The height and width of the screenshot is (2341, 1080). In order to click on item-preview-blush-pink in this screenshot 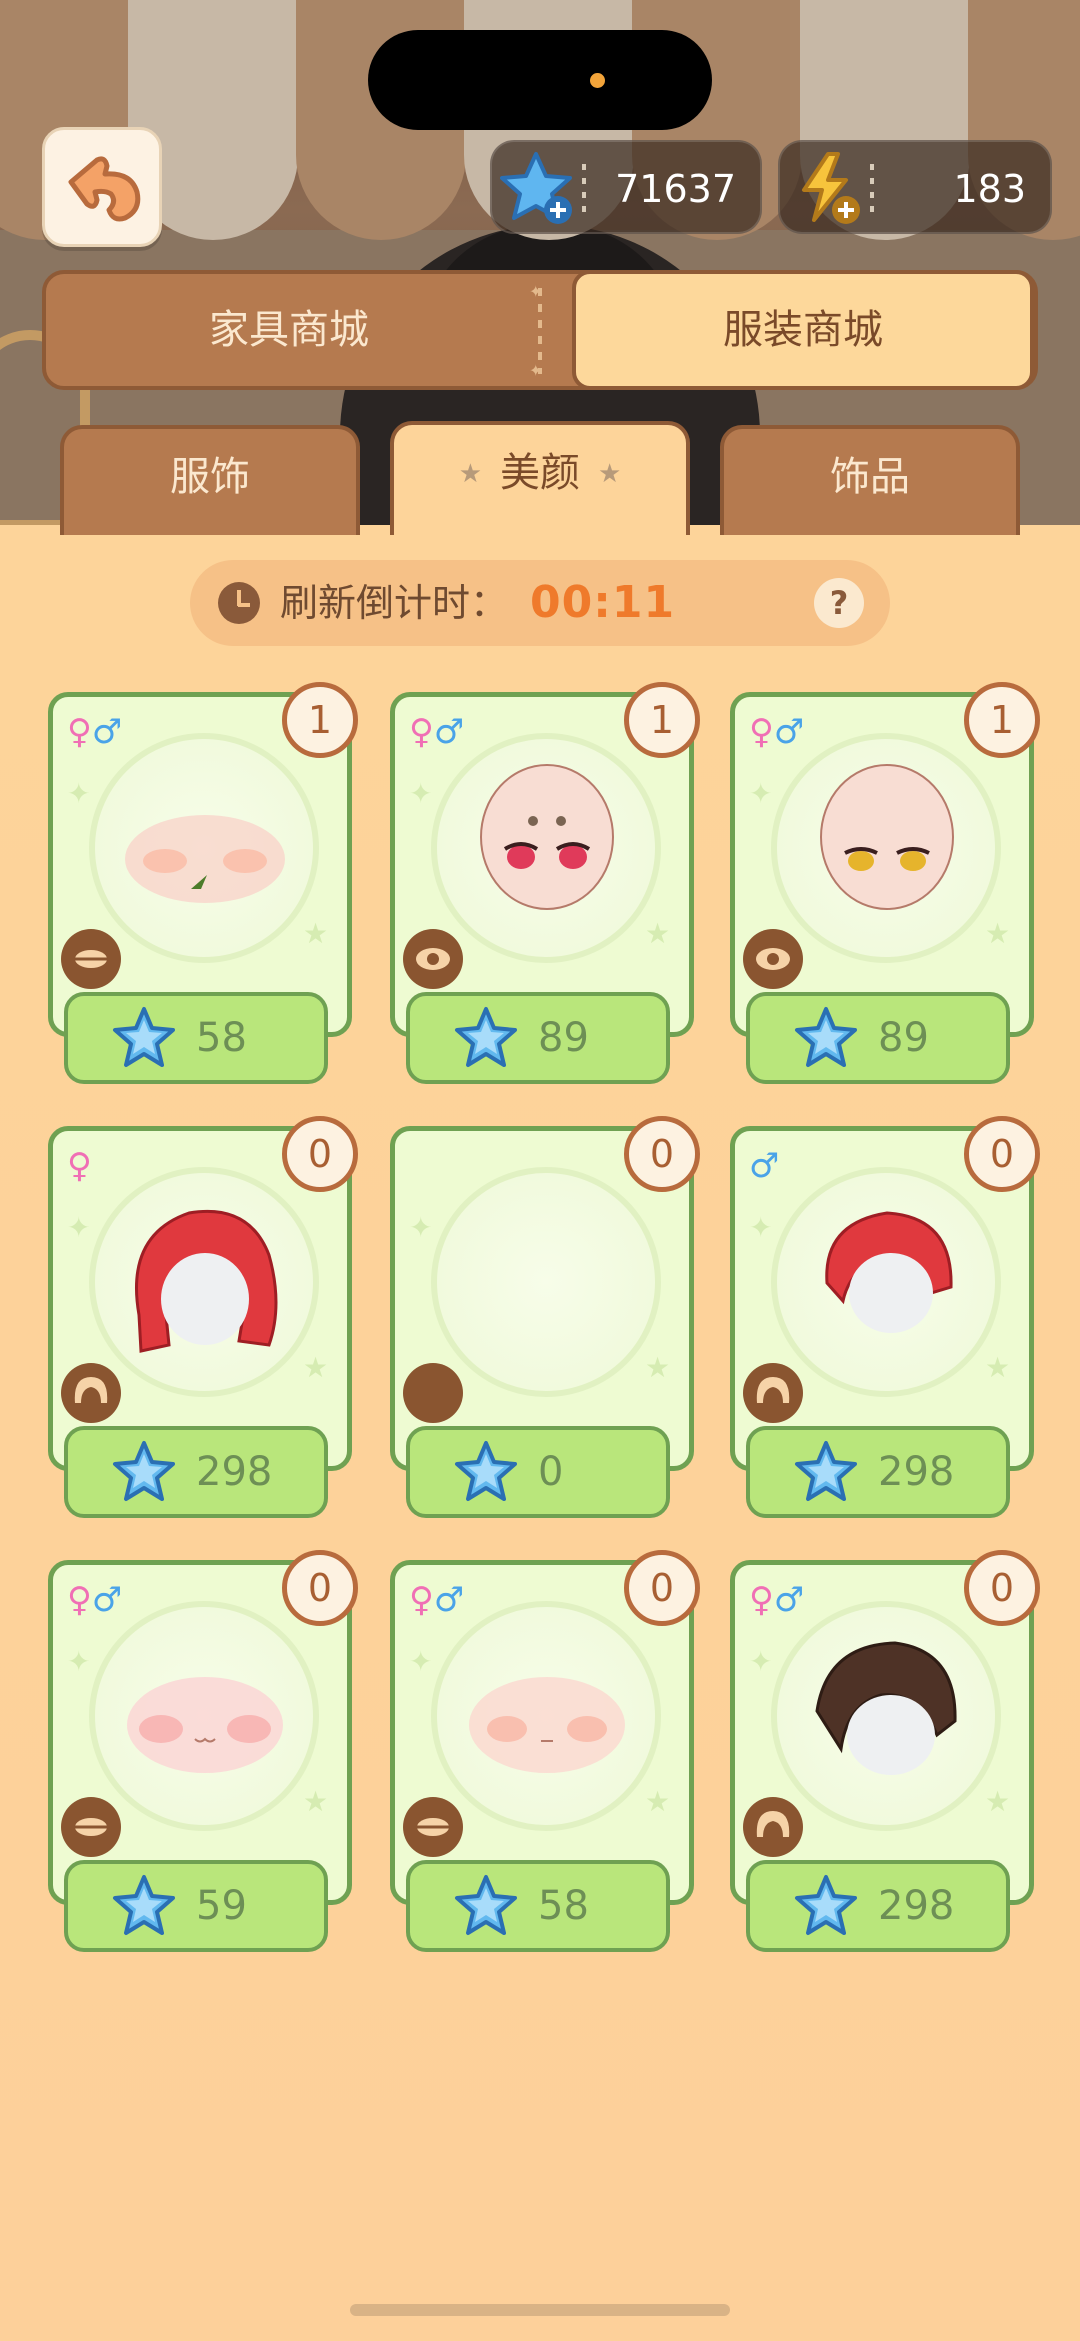, I will do `click(205, 1726)`.